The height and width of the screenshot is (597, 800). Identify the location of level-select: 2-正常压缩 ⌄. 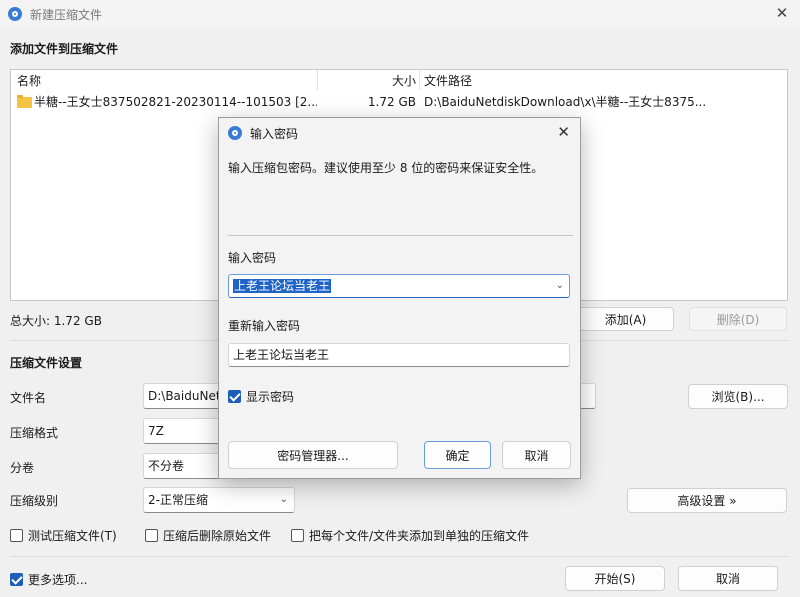
(219, 500).